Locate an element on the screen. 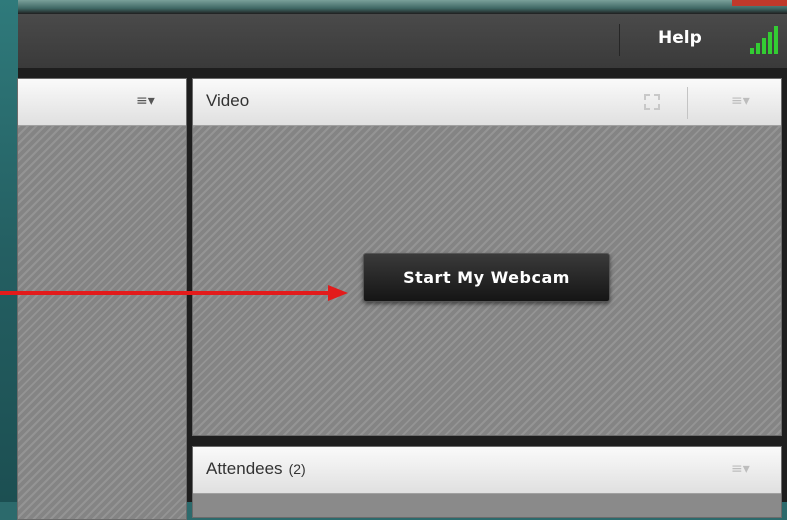 The image size is (787, 520). menu-bar-divider is located at coordinates (619, 40).